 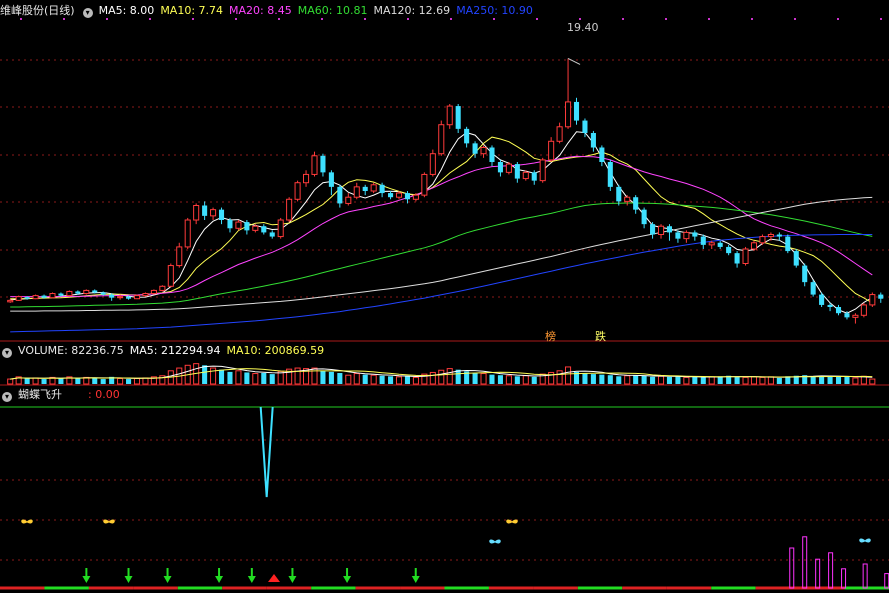 What do you see at coordinates (266, 452) in the screenshot?
I see `indicator-spike` at bounding box center [266, 452].